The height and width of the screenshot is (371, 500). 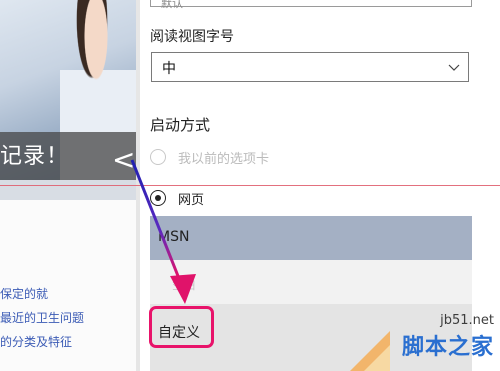 What do you see at coordinates (177, 198) in the screenshot?
I see `radio-webpage: 网页` at bounding box center [177, 198].